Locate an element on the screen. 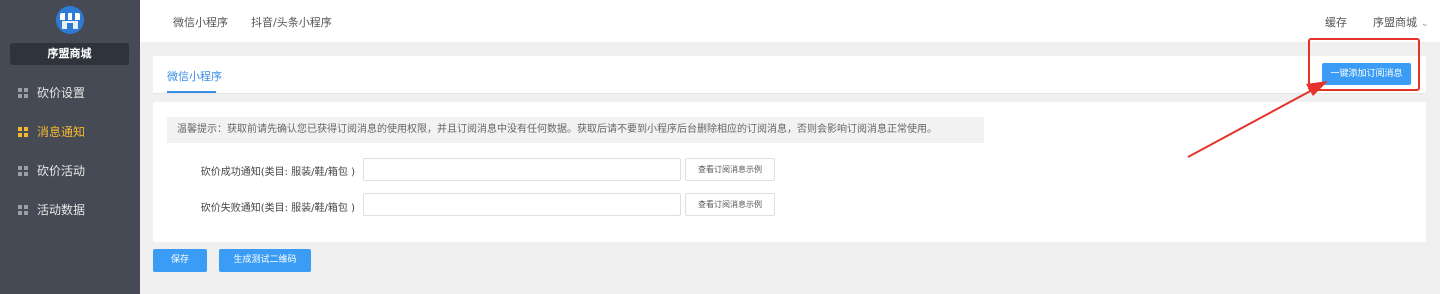 This screenshot has height=294, width=1440. sidebar: 序盟商城 砍价设置 消息通知 砍价活动 活动数据 is located at coordinates (70, 147).